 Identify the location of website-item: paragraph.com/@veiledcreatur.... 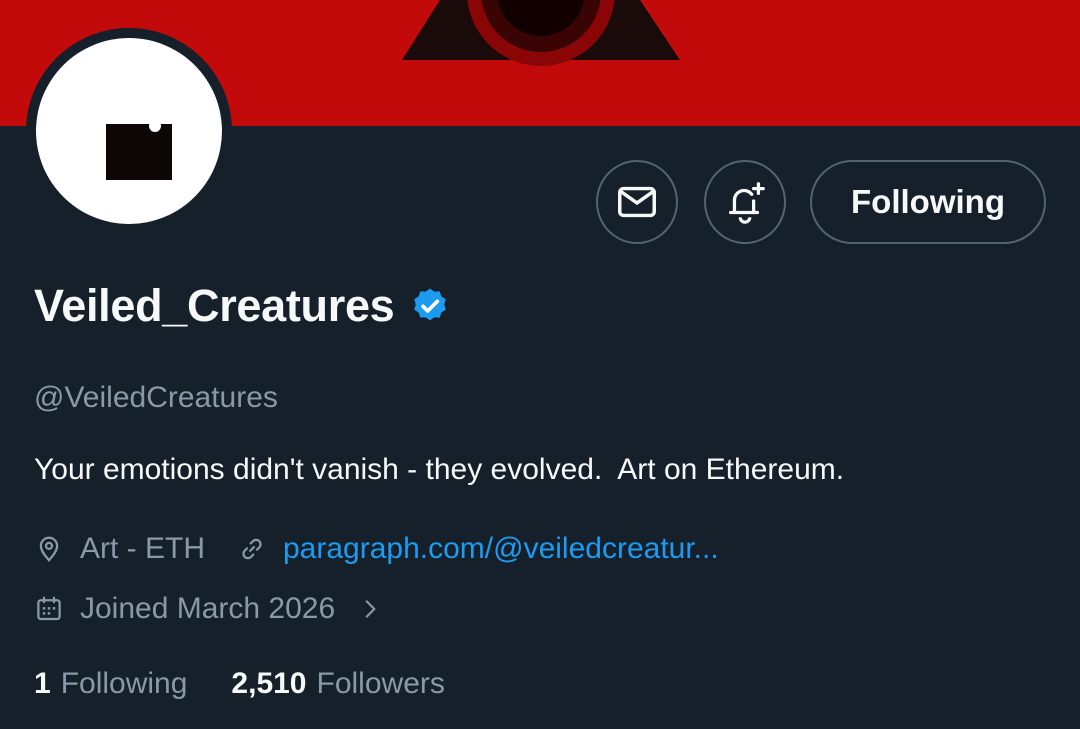
(478, 549).